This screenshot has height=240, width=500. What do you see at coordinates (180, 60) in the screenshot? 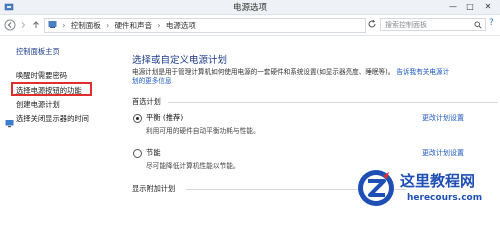
I see `page-title: 选择或自定义电源计划` at bounding box center [180, 60].